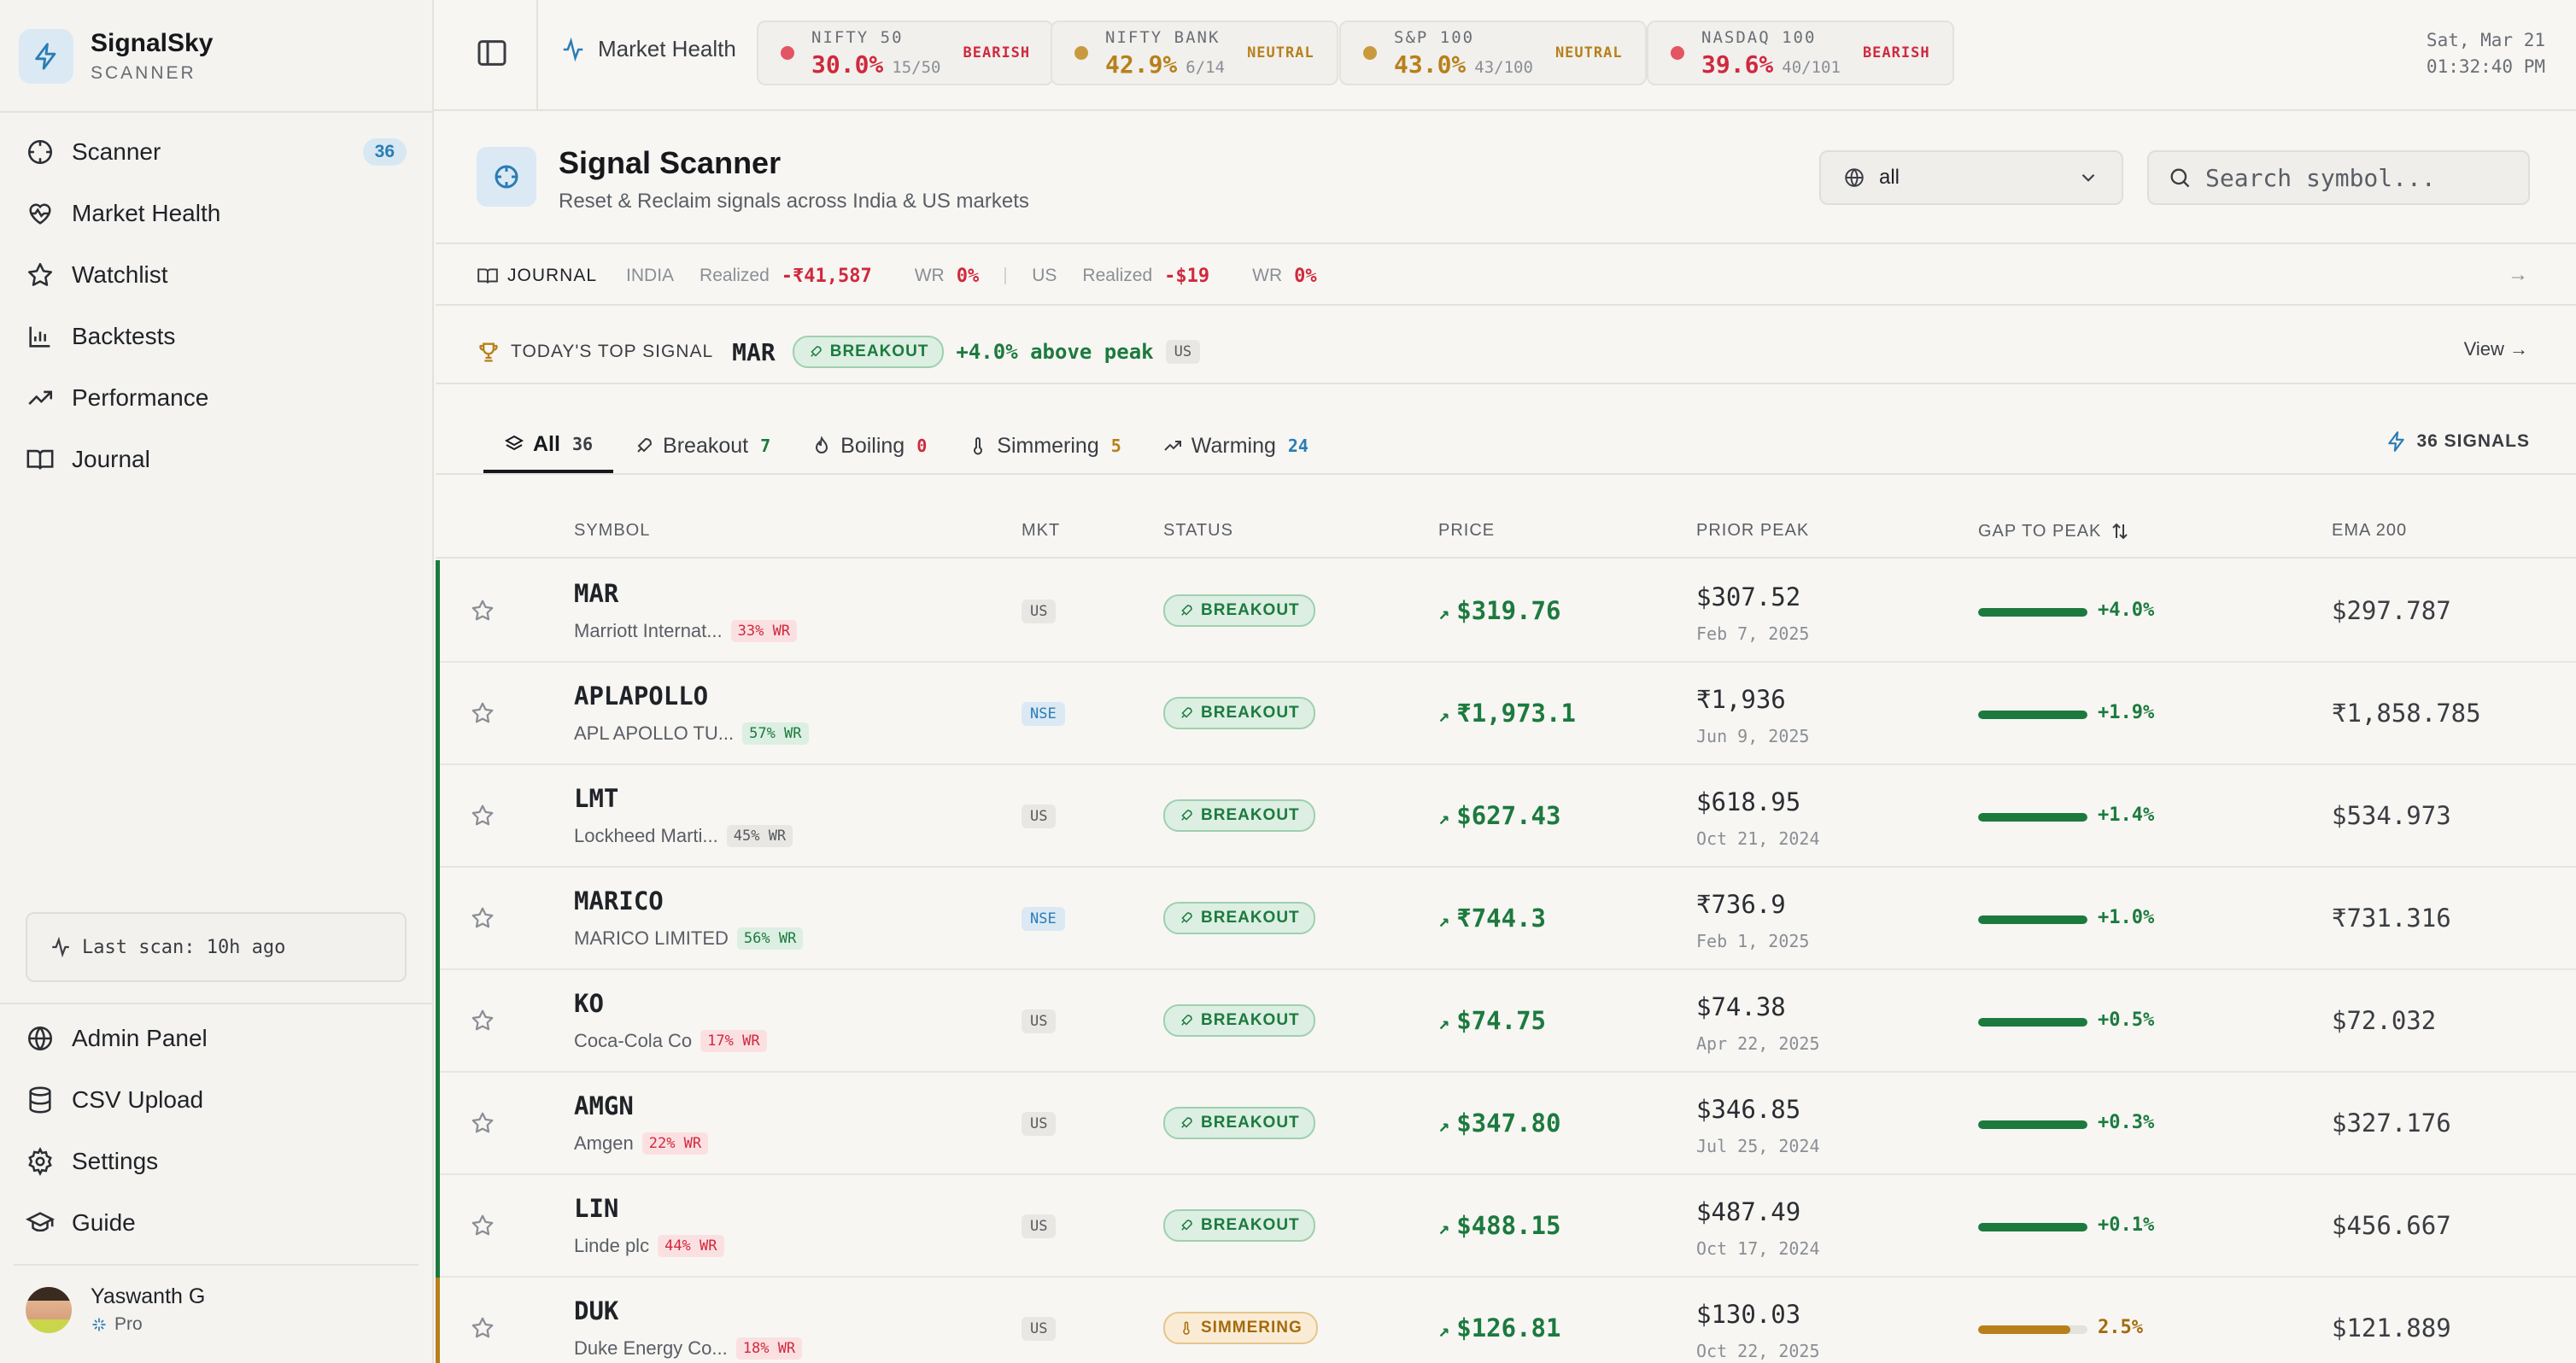 This screenshot has width=2576, height=1363. Describe the element at coordinates (210, 213) in the screenshot. I see `sidebar-item-market-health: Market Health` at that location.